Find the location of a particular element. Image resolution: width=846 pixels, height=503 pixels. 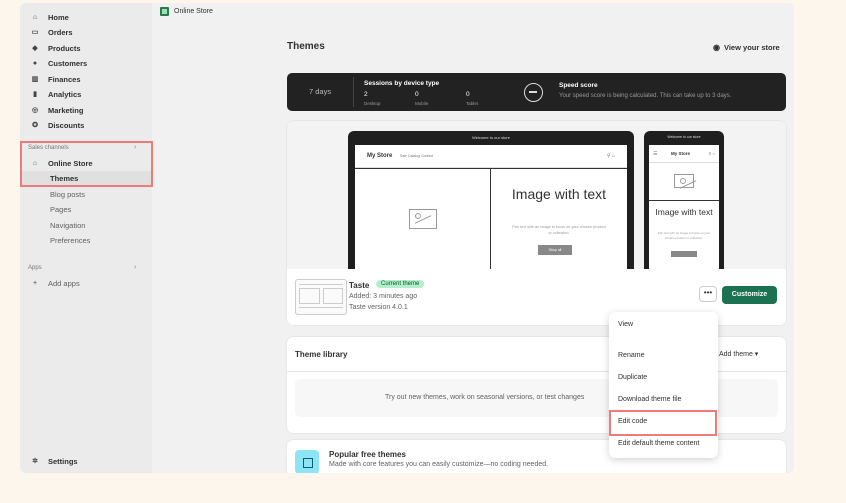

sidebar-item-discounts: ✪ Discounts is located at coordinates (57, 125).